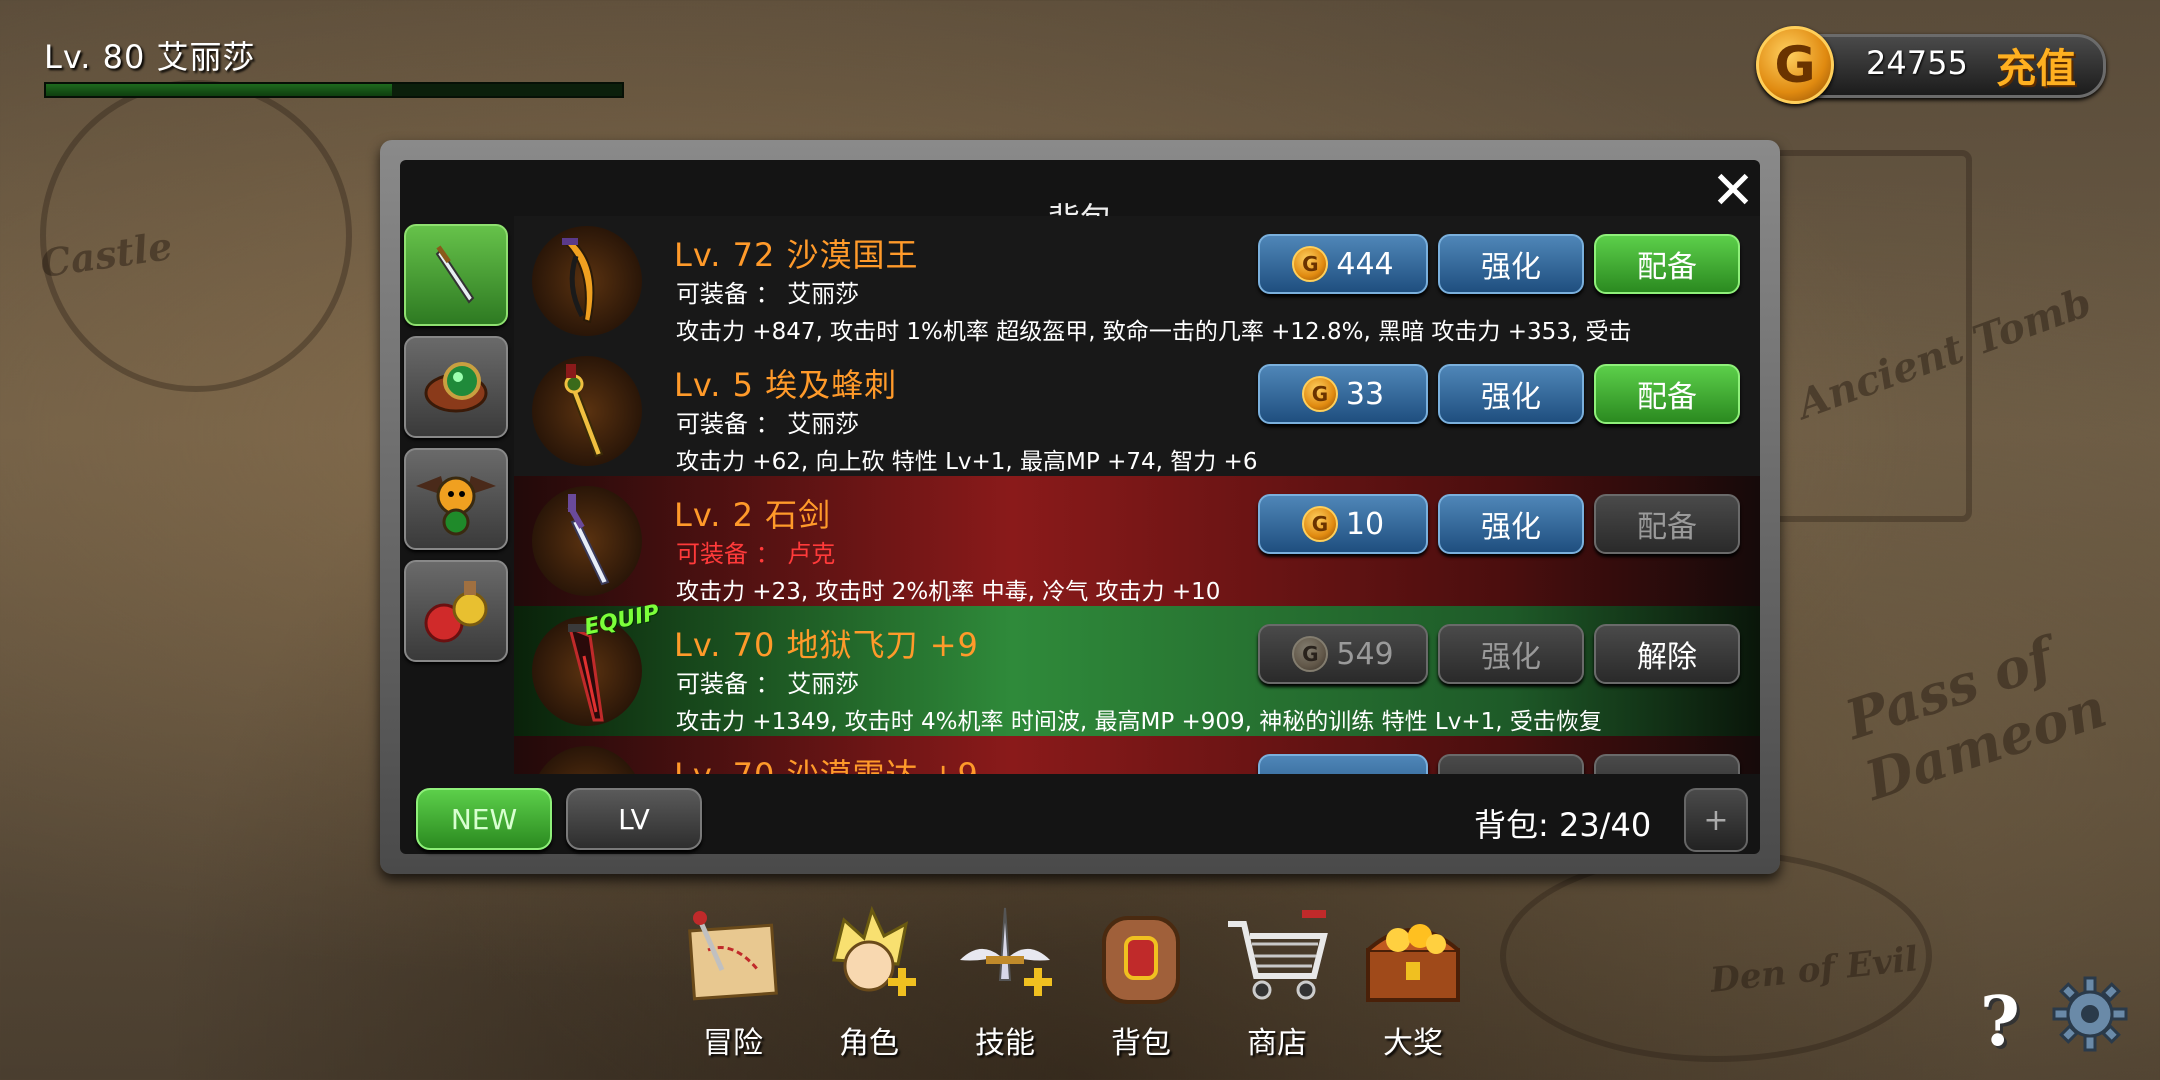 The image size is (2160, 1080). What do you see at coordinates (2000, 1022) in the screenshot?
I see `help-icon: ?` at bounding box center [2000, 1022].